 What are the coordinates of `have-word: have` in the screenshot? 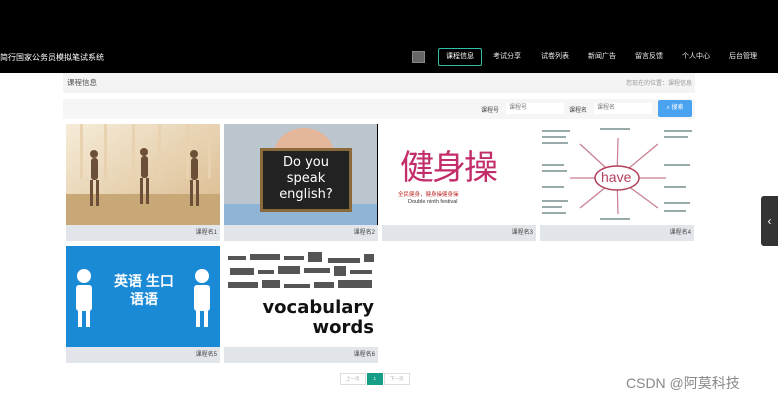 It's located at (616, 177).